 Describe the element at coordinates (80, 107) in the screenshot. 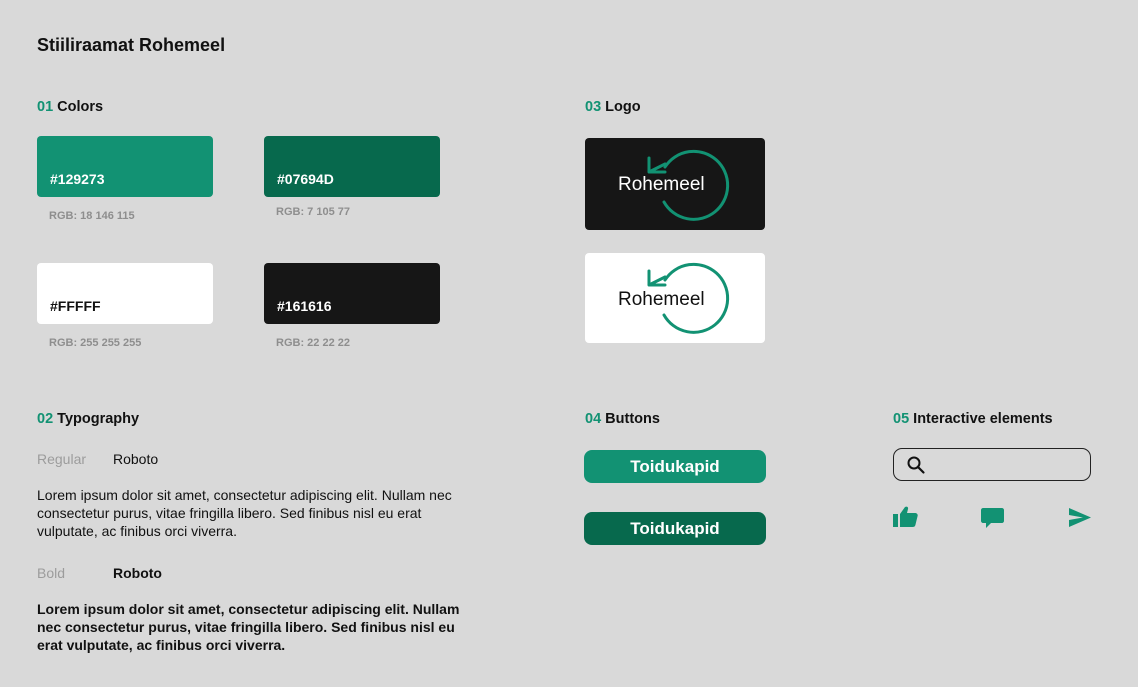

I see `section-title: Colors` at that location.